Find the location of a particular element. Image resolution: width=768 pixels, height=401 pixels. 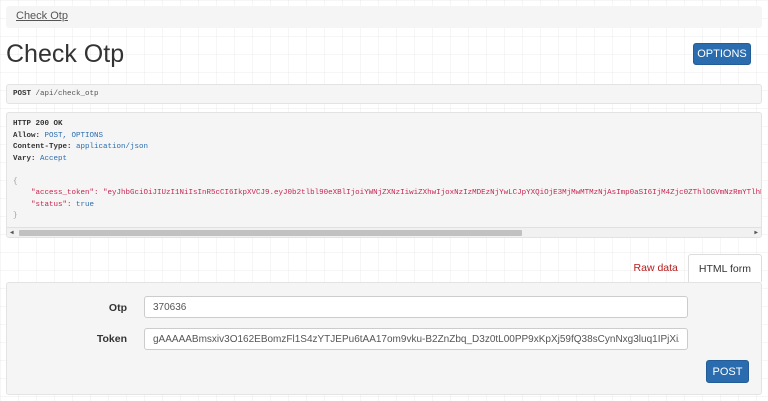

response-status: HTTP 200 OK is located at coordinates (38, 124).